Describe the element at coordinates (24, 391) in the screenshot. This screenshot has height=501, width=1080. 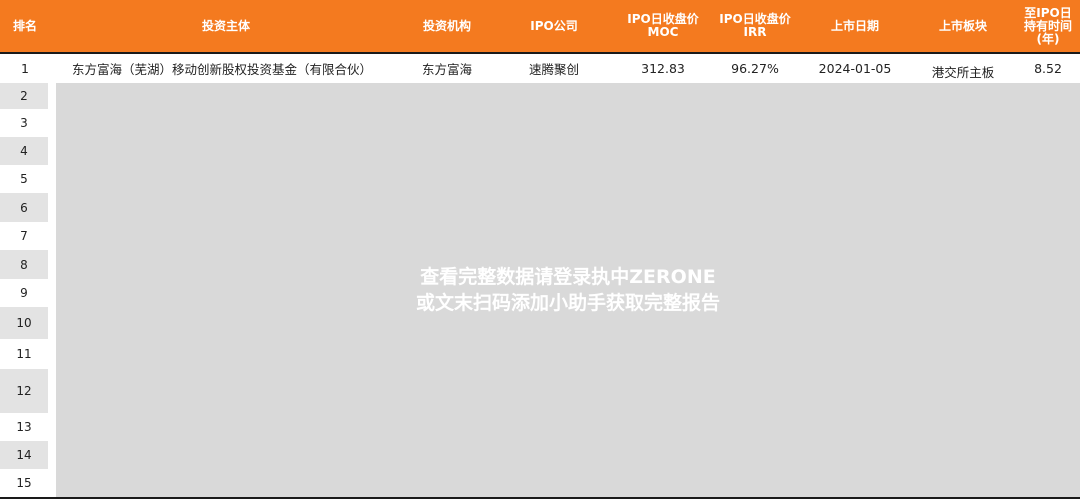
I see `rank-cell: 12` at that location.